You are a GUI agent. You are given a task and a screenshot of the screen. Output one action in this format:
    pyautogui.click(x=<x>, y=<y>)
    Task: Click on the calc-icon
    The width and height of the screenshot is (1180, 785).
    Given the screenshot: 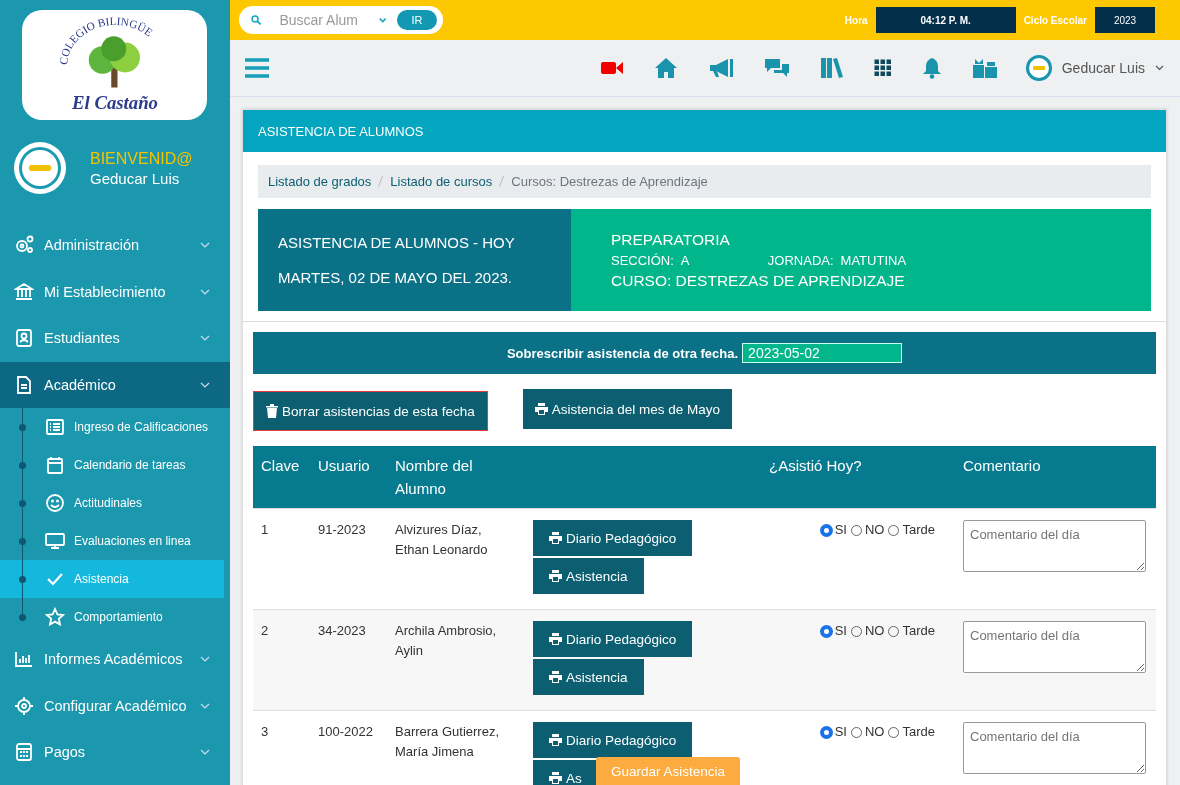 What is the action you would take?
    pyautogui.click(x=24, y=752)
    